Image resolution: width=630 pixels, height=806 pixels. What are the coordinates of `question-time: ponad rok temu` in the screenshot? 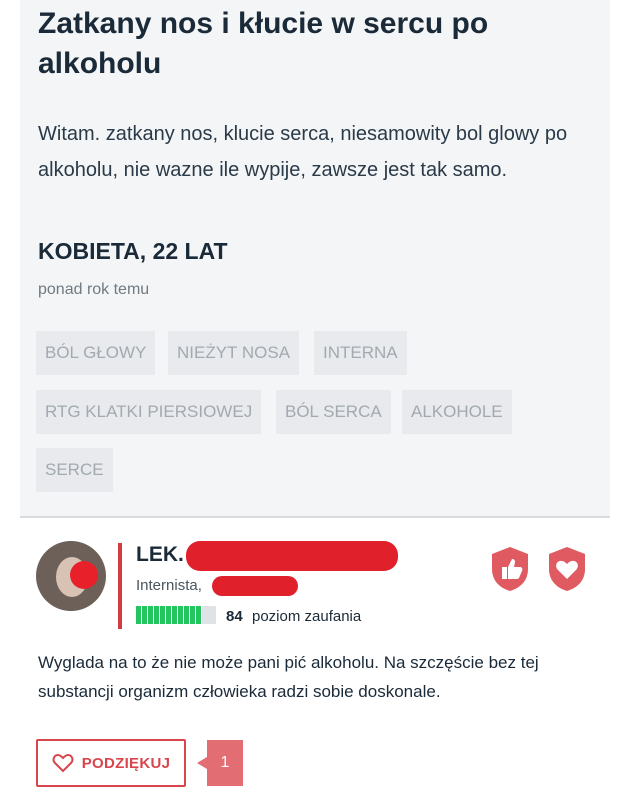 It's located at (94, 289).